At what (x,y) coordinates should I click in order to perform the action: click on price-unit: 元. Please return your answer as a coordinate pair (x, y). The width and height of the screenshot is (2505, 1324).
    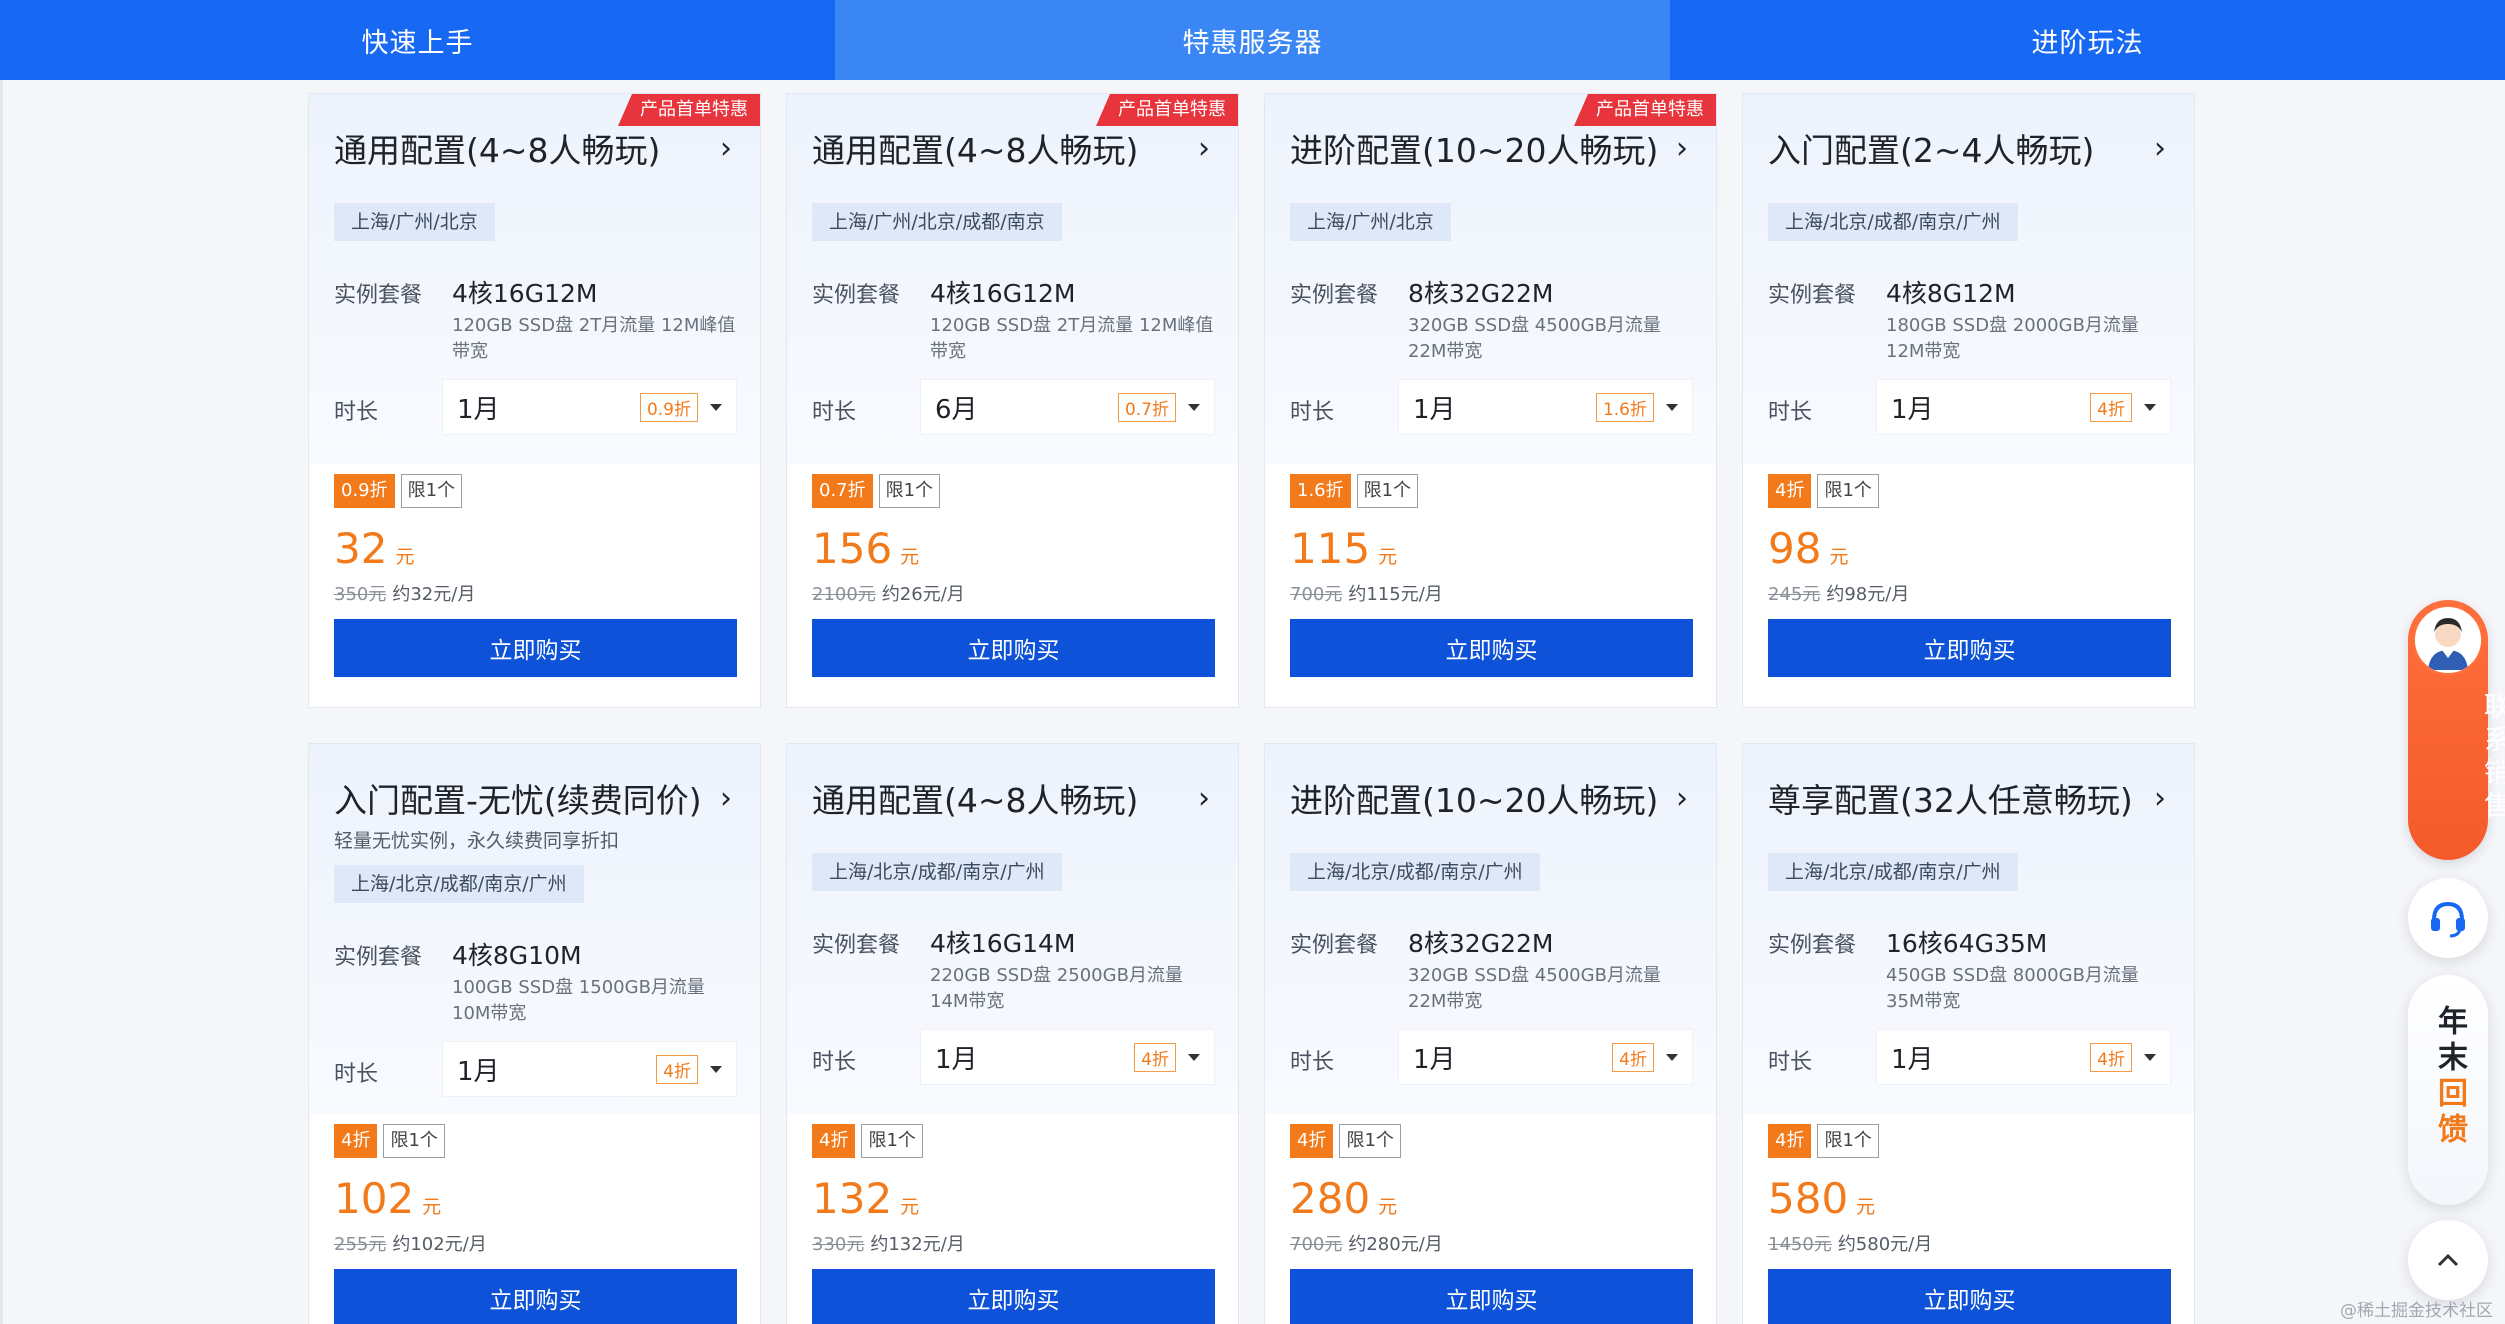
    Looking at the image, I should click on (910, 1207).